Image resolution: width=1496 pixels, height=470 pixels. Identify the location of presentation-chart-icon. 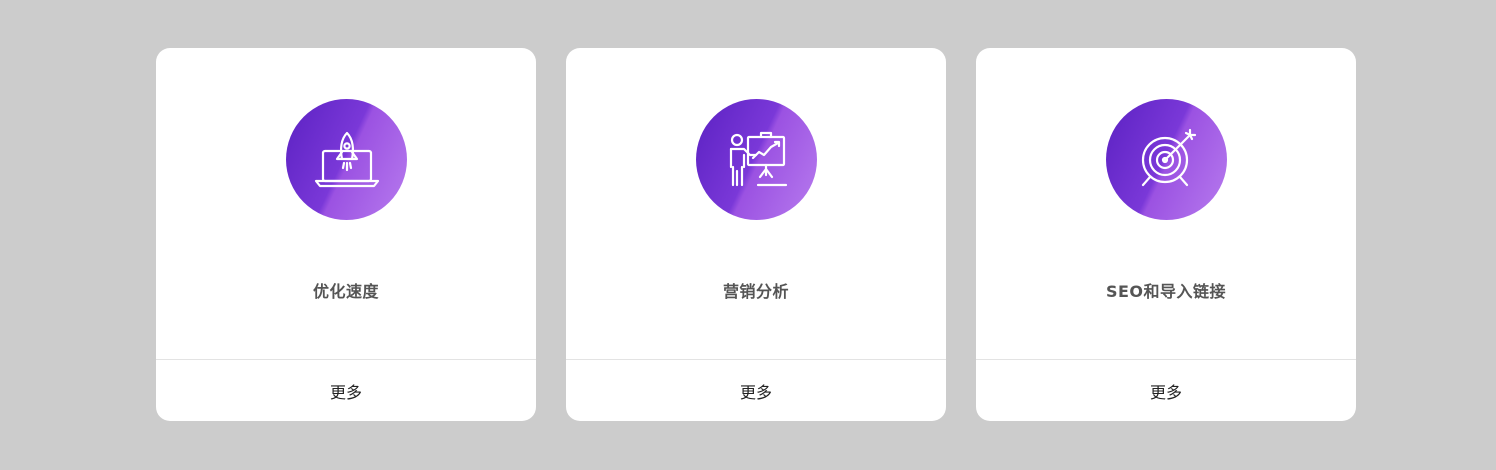
(756, 159).